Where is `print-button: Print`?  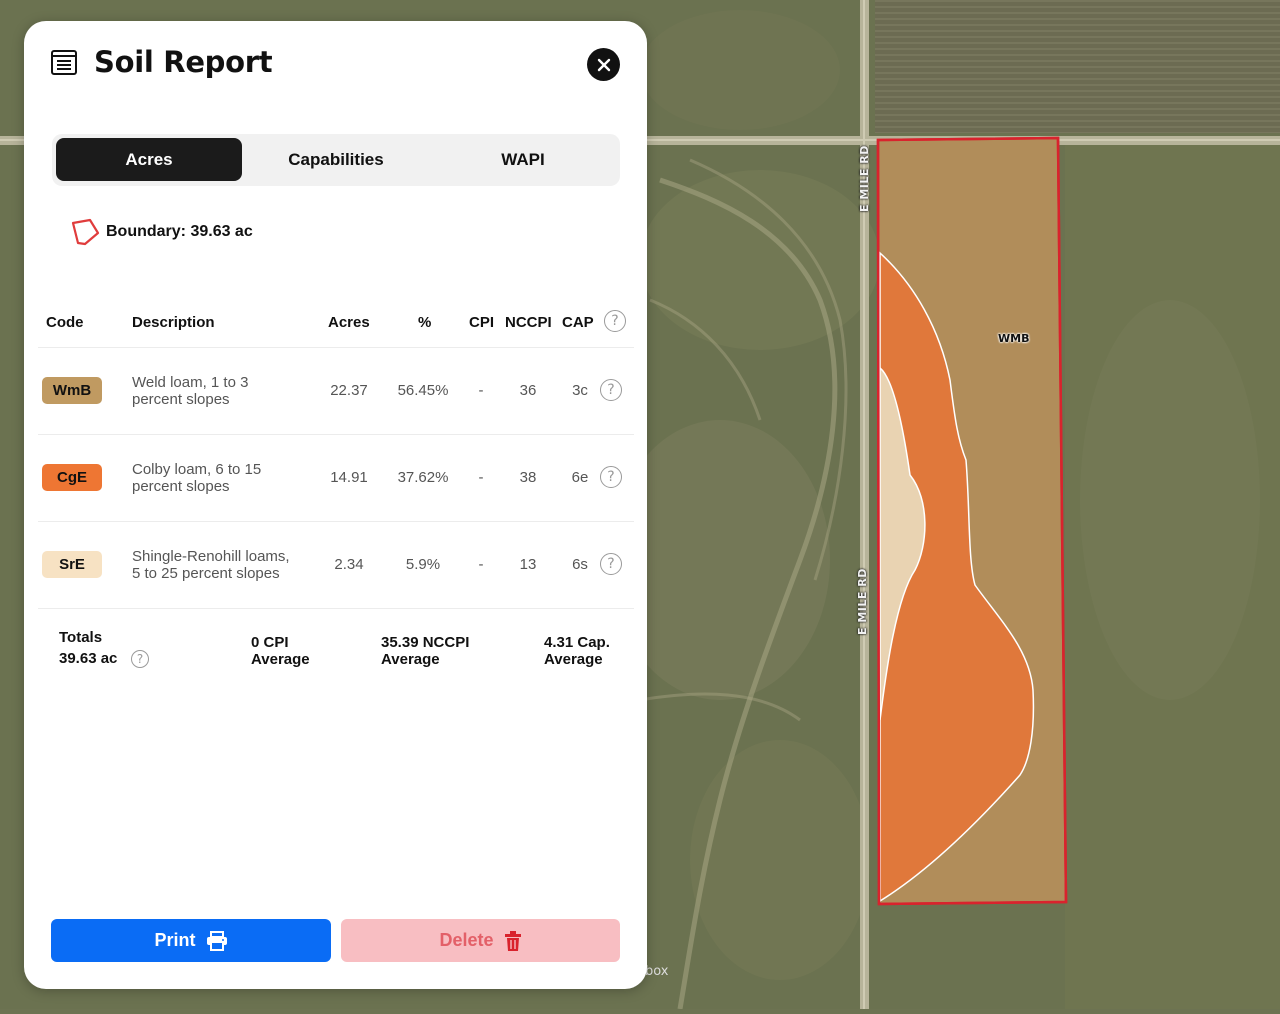 print-button: Print is located at coordinates (191, 940).